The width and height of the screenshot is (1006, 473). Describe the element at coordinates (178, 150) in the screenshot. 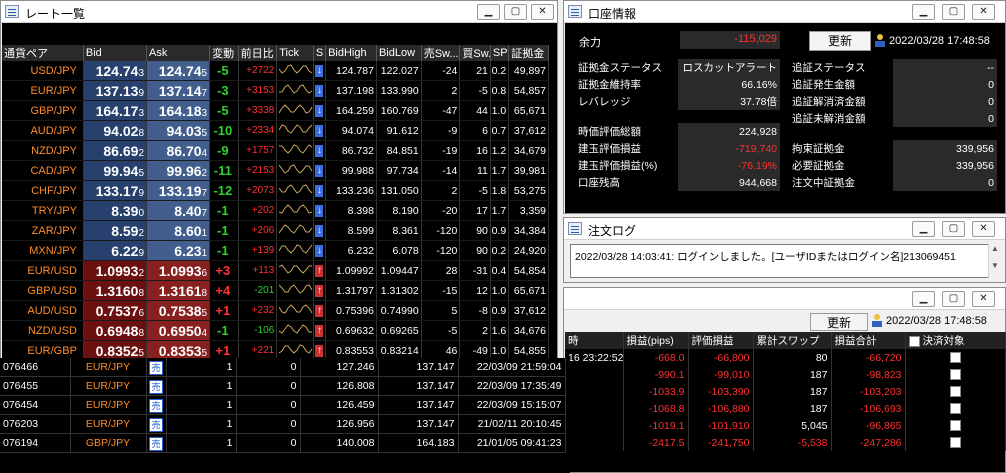

I see `ask-price: 86.704` at that location.